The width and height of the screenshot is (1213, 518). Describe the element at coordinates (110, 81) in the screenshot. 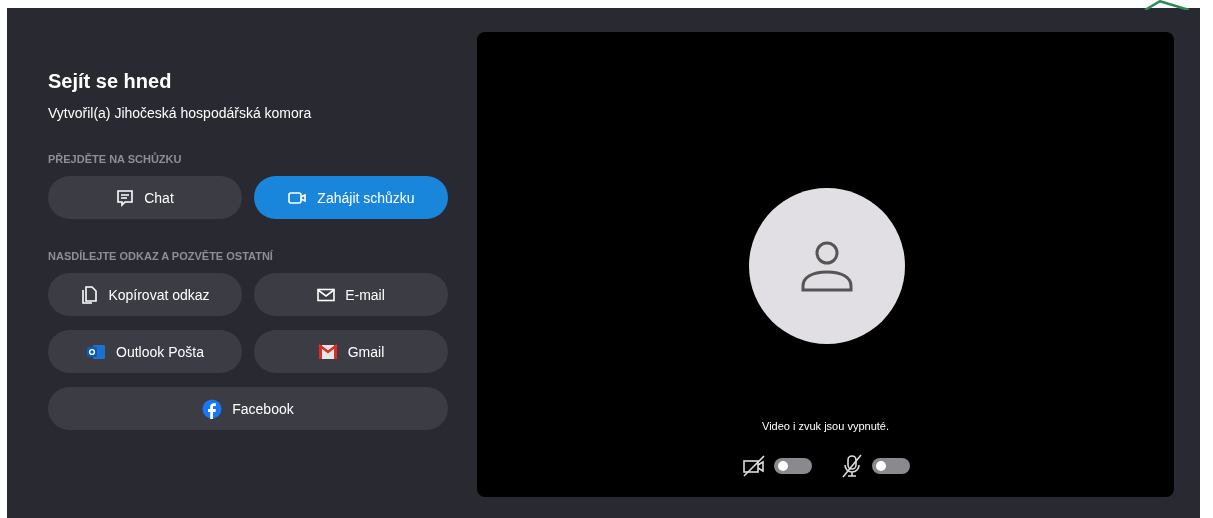

I see `meeting-title: Sejít se hned` at that location.